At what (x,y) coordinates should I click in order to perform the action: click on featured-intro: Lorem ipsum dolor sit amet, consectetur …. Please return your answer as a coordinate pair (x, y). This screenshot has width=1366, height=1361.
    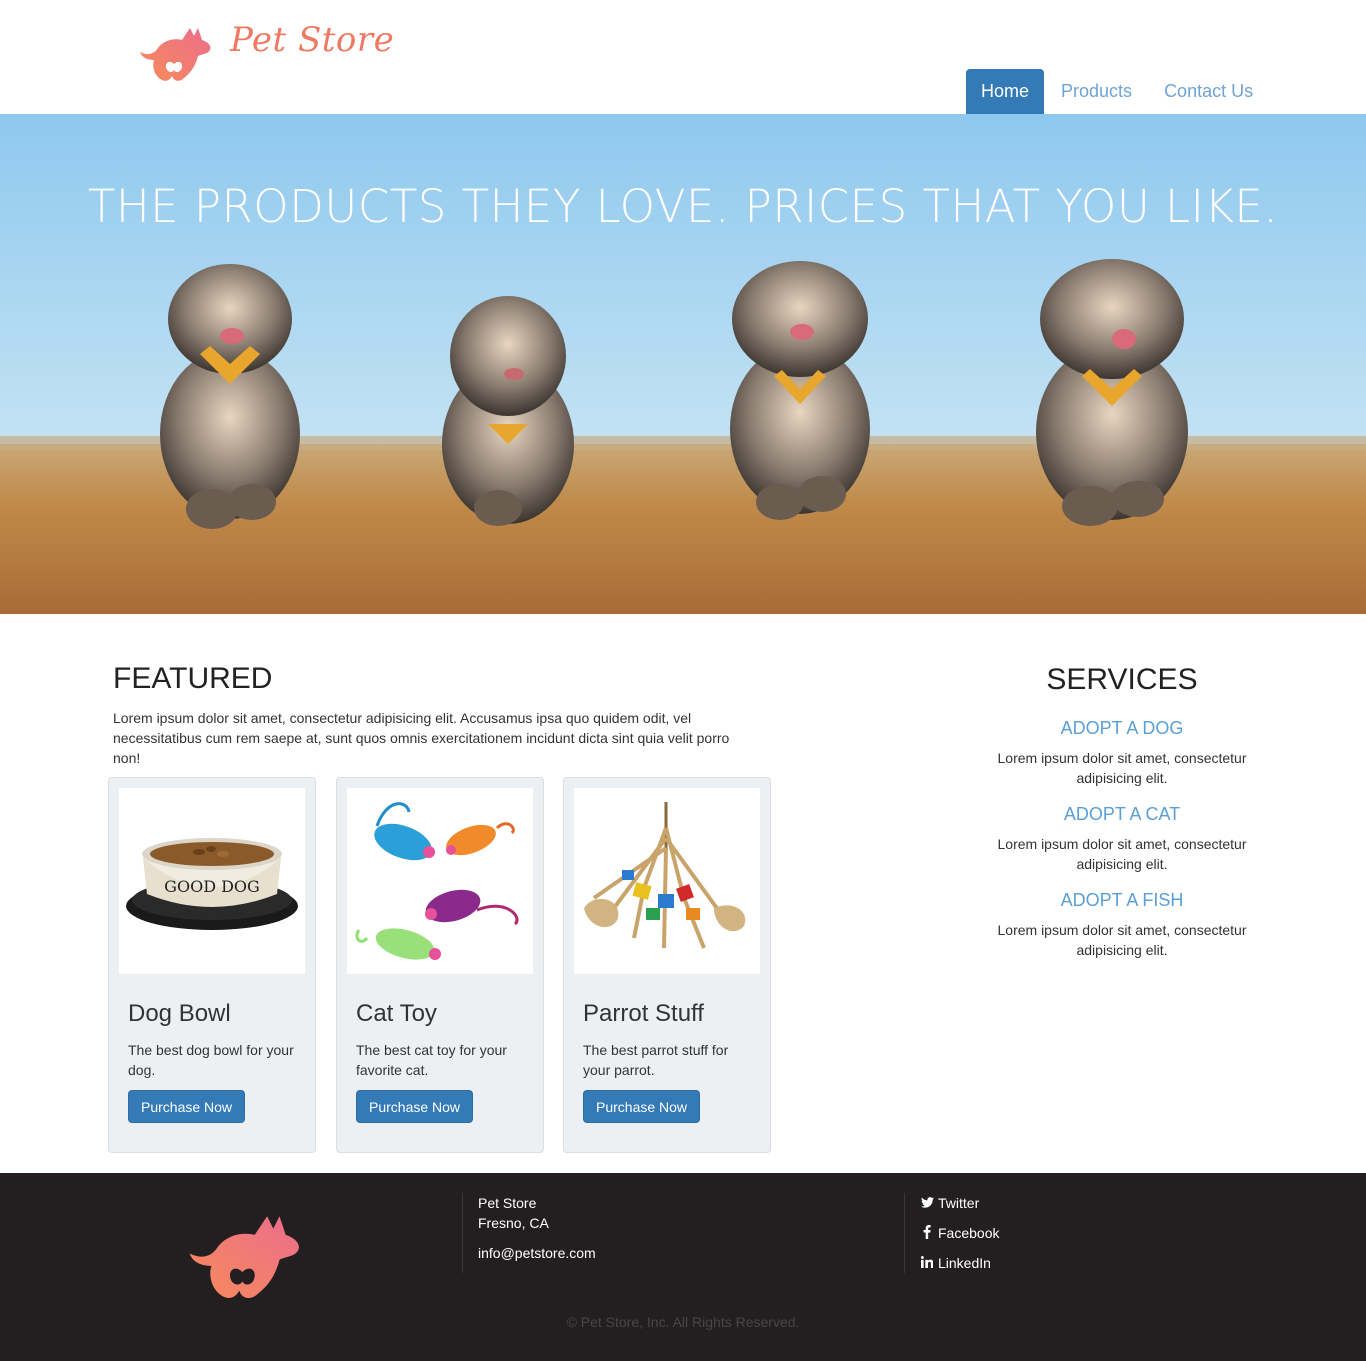
    Looking at the image, I should click on (421, 738).